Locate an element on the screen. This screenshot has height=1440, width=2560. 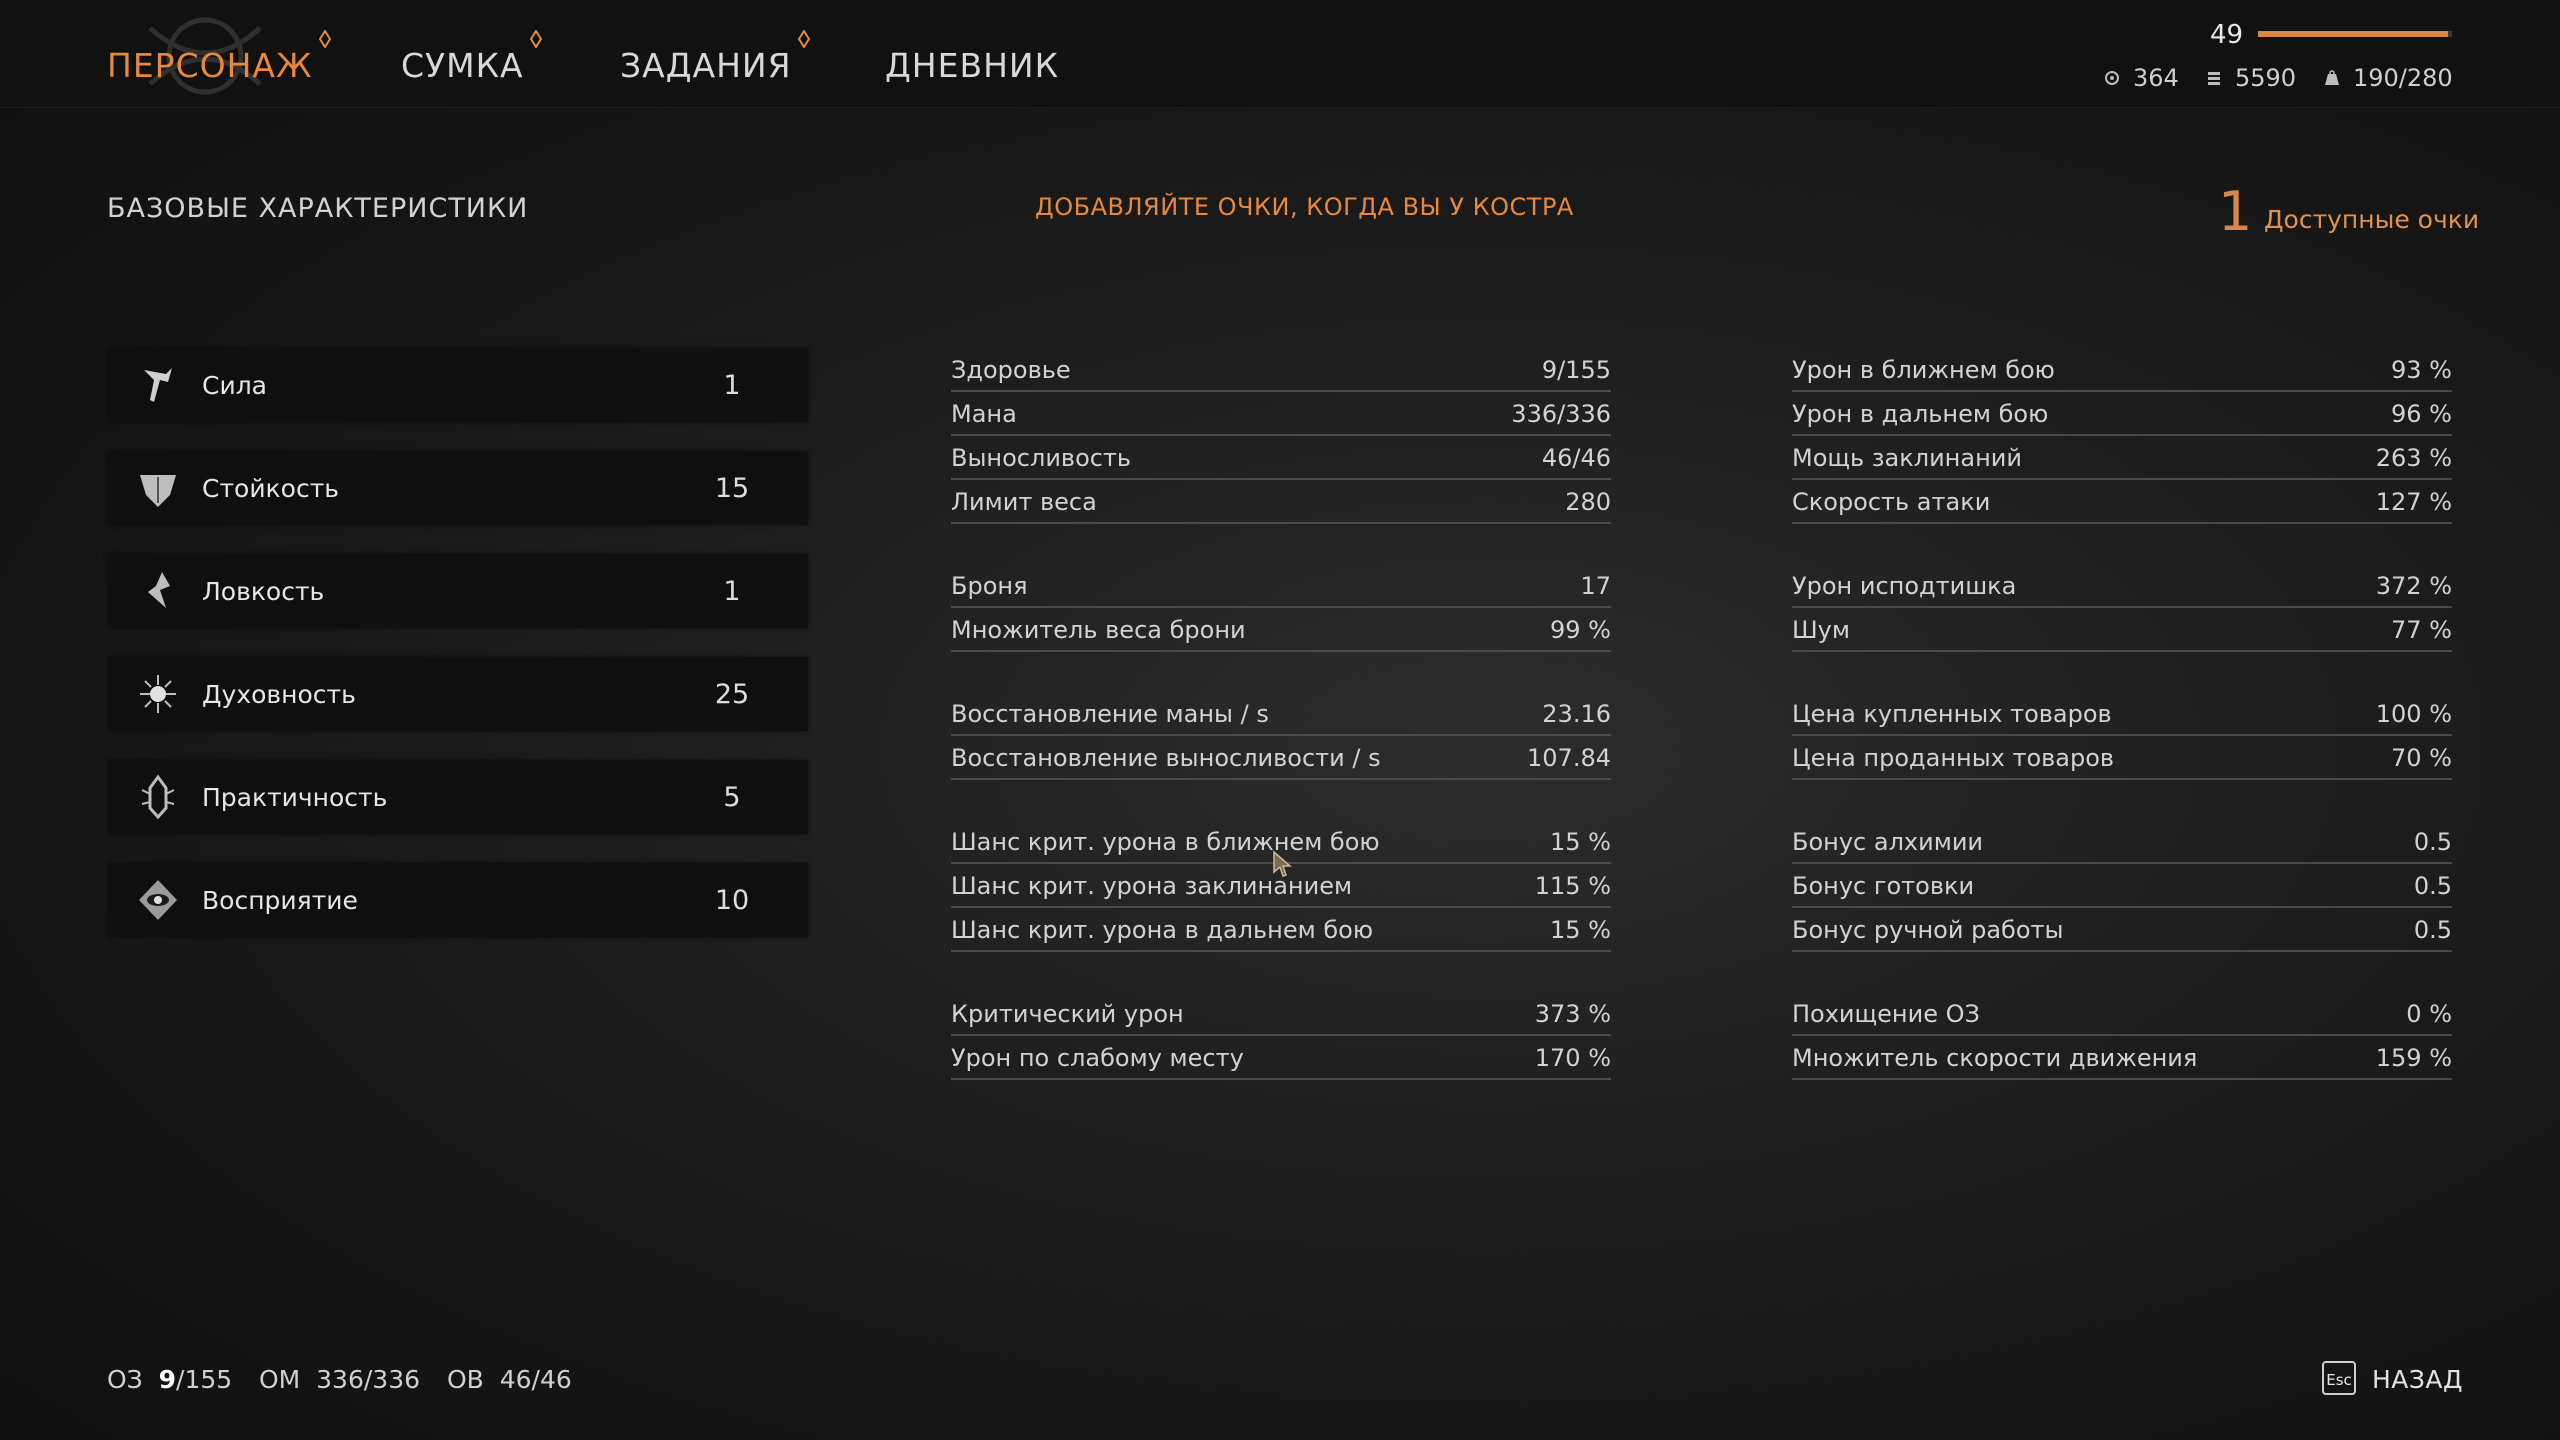
perception-icon is located at coordinates (158, 900).